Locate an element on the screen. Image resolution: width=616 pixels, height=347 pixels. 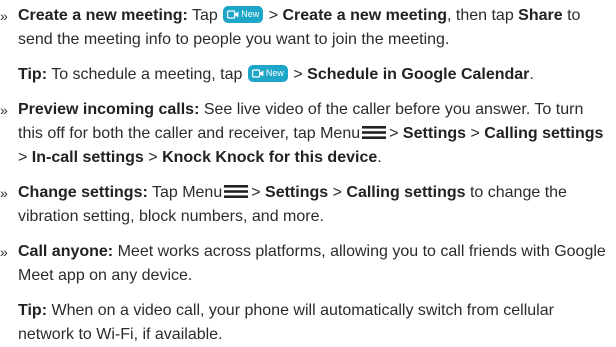
item-bold-text: Schedule in Google Calendar is located at coordinates (418, 74).